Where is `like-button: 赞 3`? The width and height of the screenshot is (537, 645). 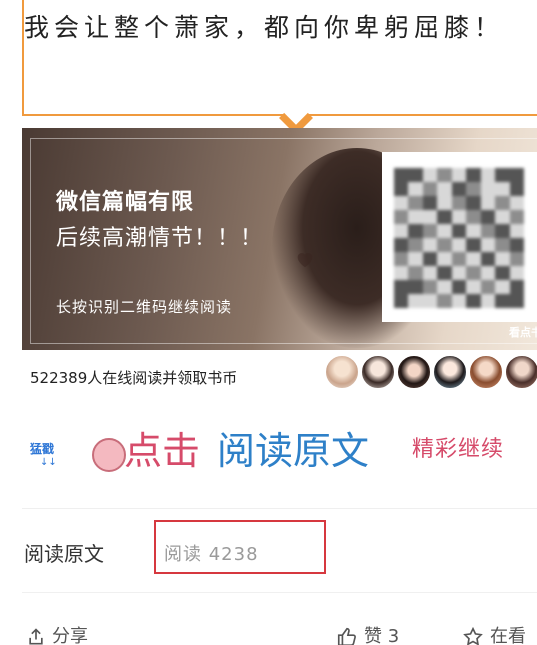 like-button: 赞 3 is located at coordinates (367, 633).